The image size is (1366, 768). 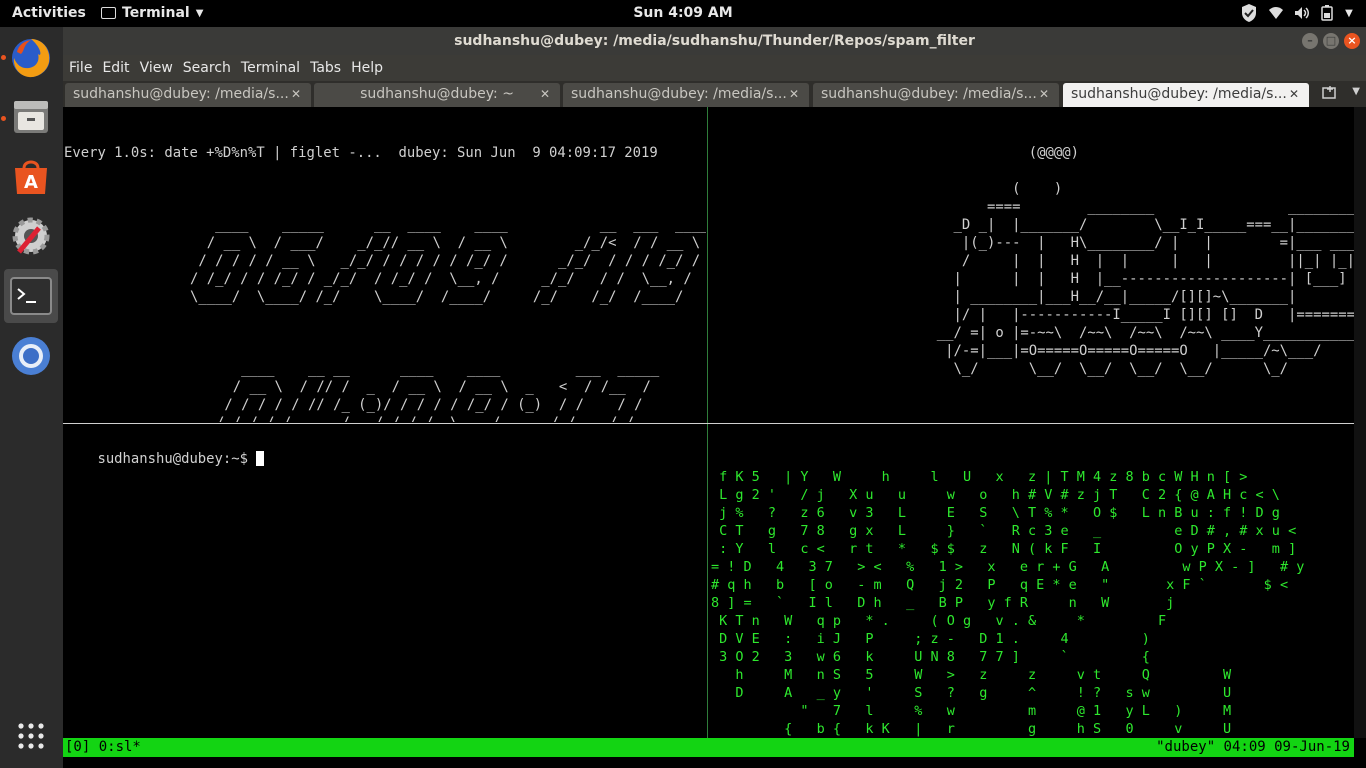 I want to click on activities-button: Activities, so click(x=49, y=13).